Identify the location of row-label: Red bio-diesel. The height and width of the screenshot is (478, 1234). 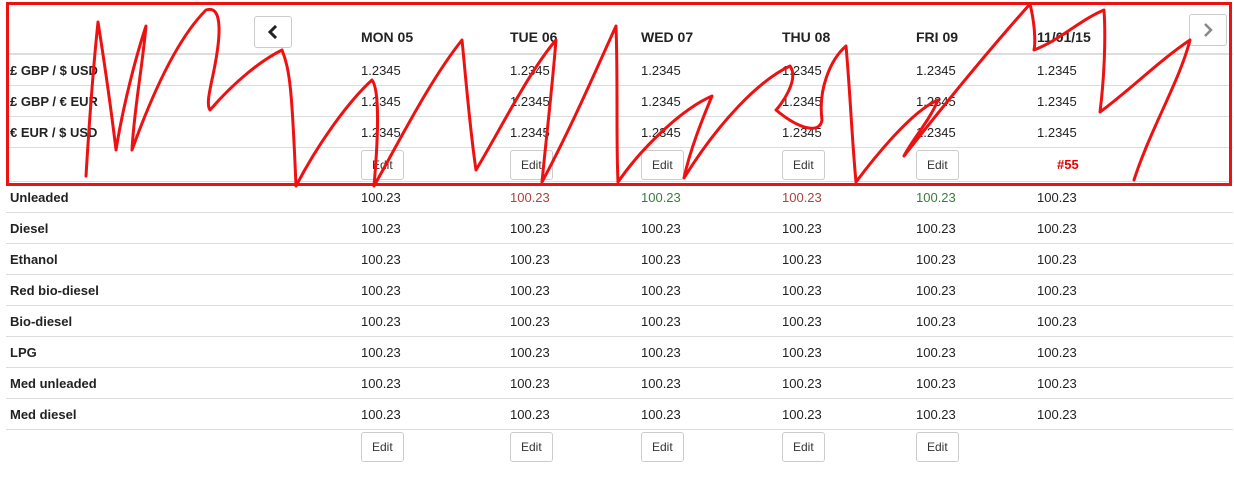
(183, 290).